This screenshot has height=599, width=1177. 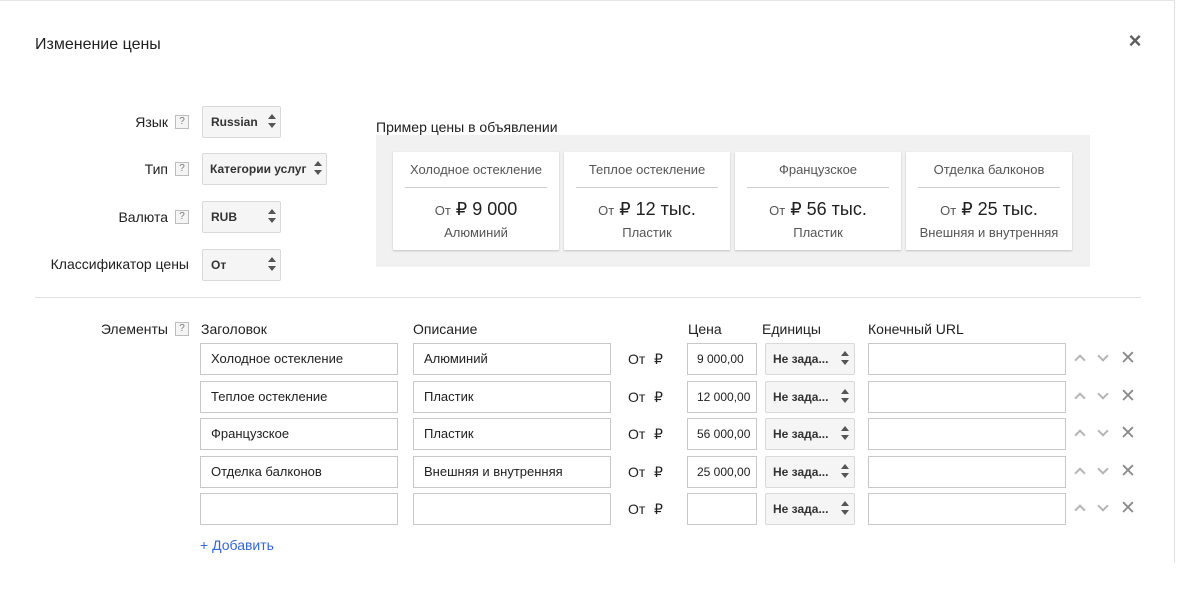 I want to click on preview-card-description: Внешняя и внутренняя, so click(x=989, y=232).